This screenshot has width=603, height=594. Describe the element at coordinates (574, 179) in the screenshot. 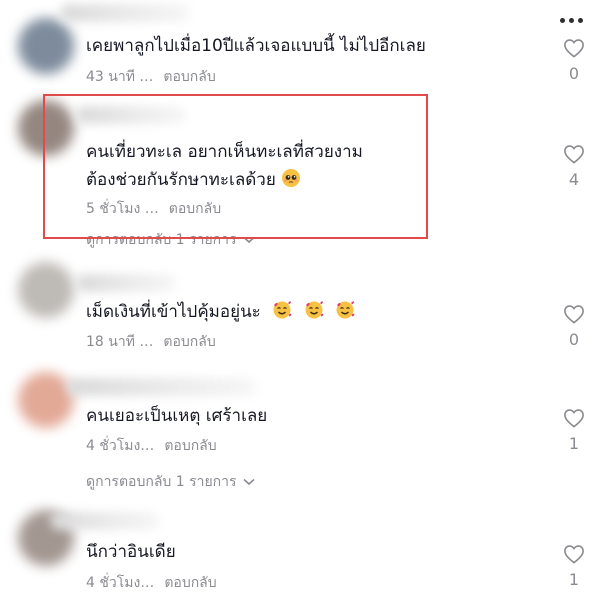

I see `like-count: 4` at that location.